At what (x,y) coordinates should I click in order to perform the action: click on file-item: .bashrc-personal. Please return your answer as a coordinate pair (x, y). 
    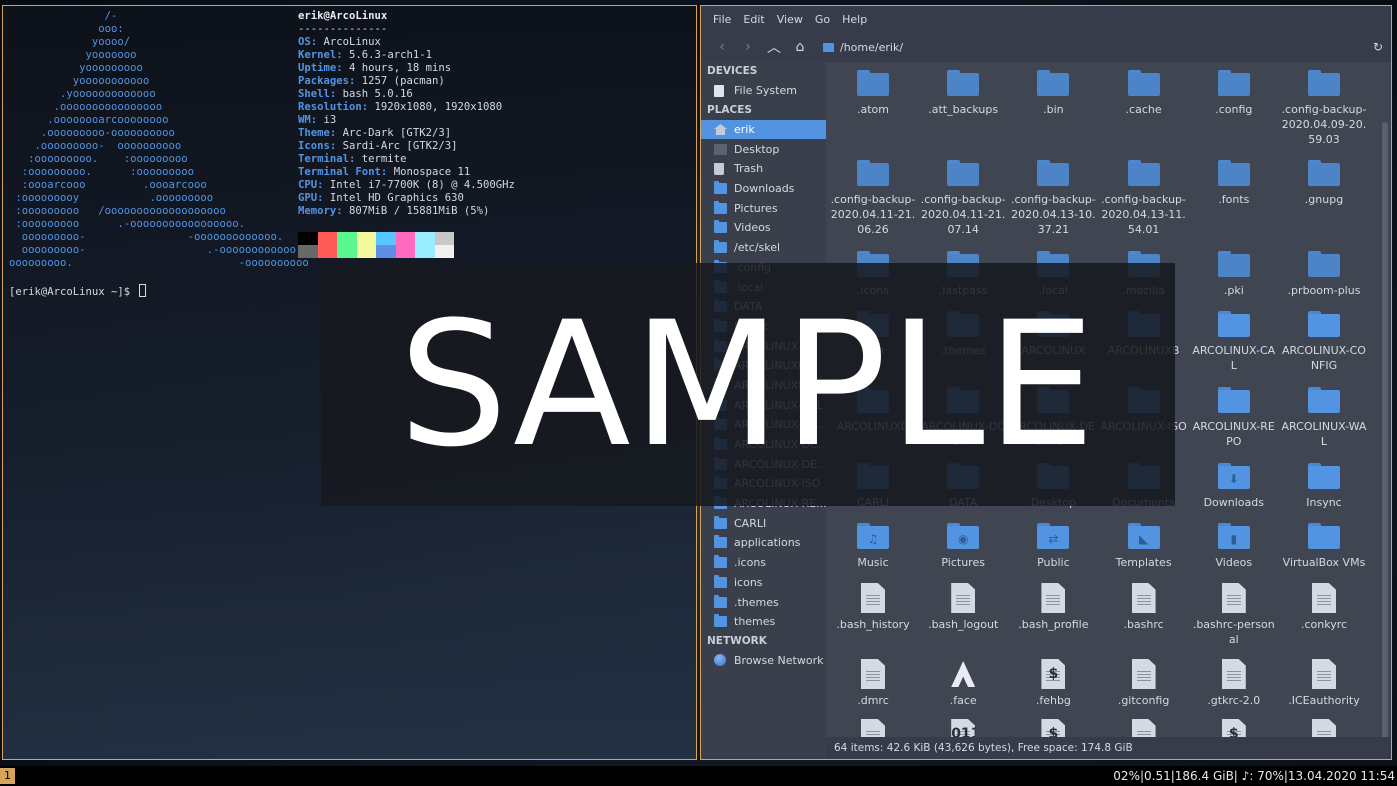
    Looking at the image, I should click on (1234, 615).